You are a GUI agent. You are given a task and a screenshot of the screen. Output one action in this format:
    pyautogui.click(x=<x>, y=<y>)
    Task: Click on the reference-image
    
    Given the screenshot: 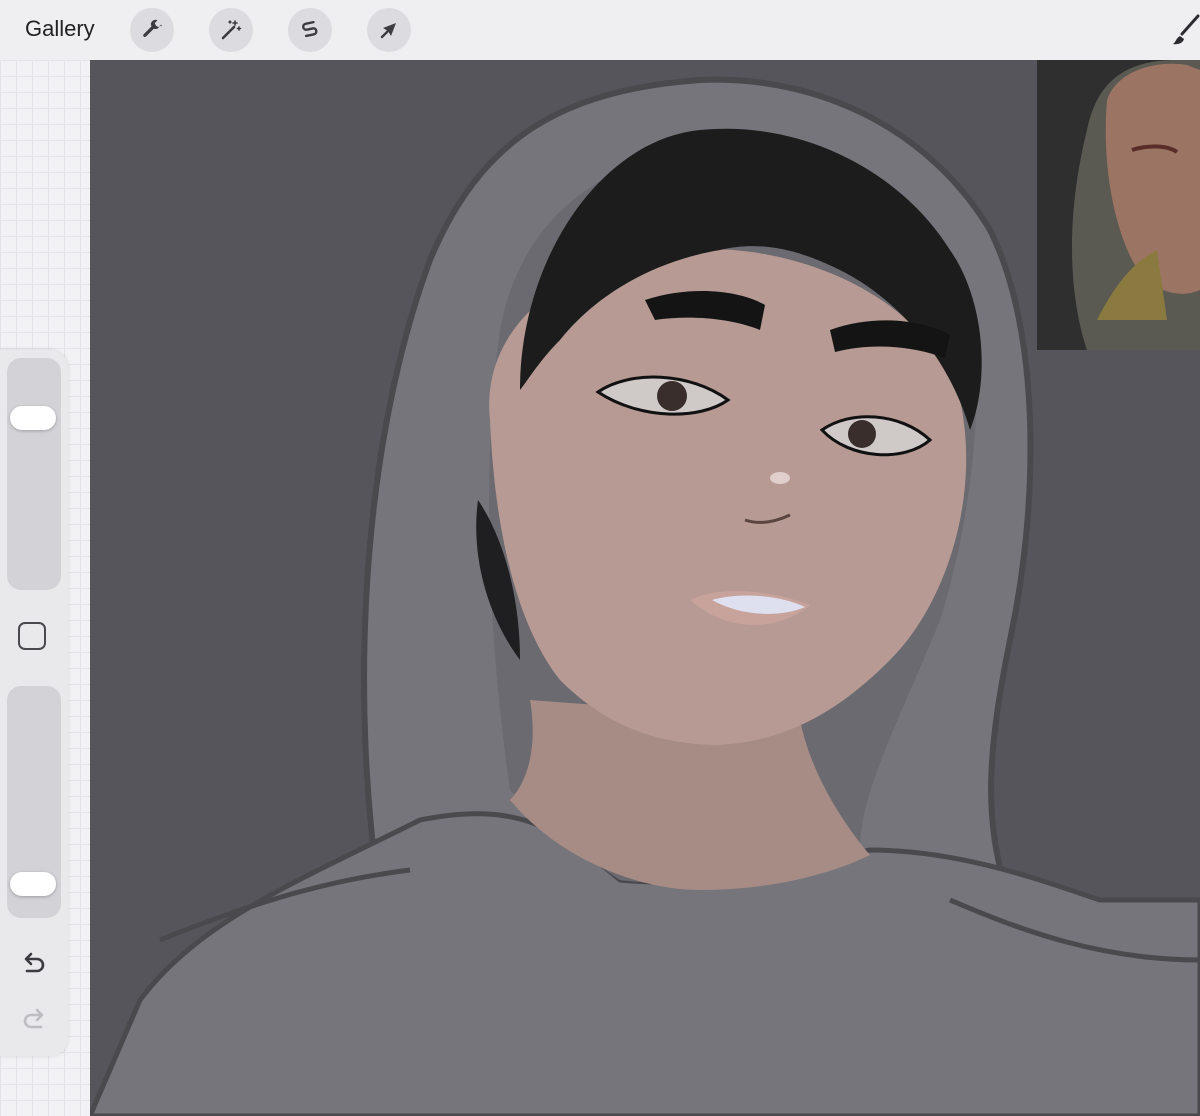 What is the action you would take?
    pyautogui.click(x=1118, y=205)
    